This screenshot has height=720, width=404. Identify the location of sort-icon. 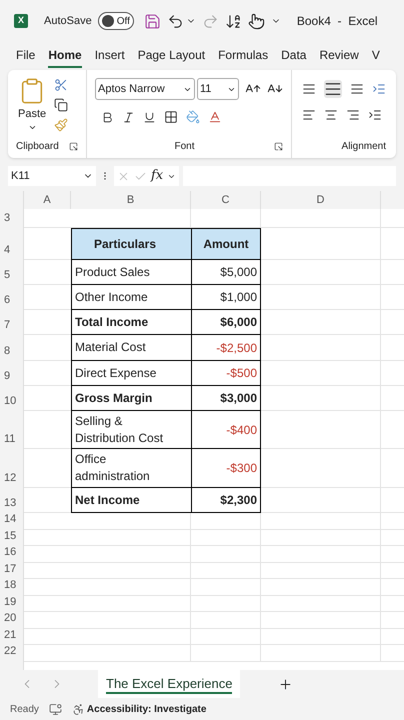
(233, 21).